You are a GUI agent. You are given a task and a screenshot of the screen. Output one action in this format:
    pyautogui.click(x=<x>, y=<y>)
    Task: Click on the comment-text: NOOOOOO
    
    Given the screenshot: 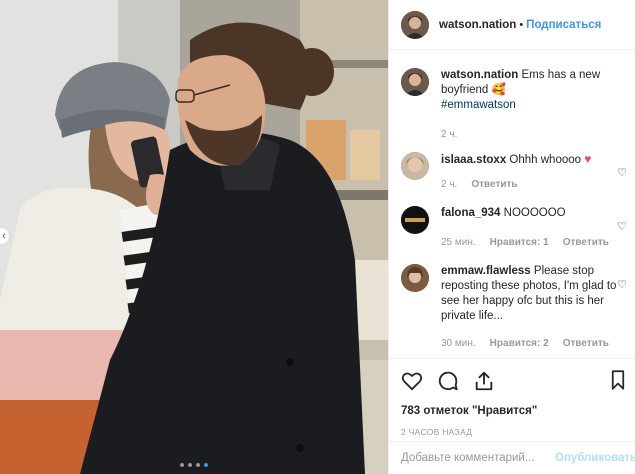 What is the action you would take?
    pyautogui.click(x=534, y=213)
    